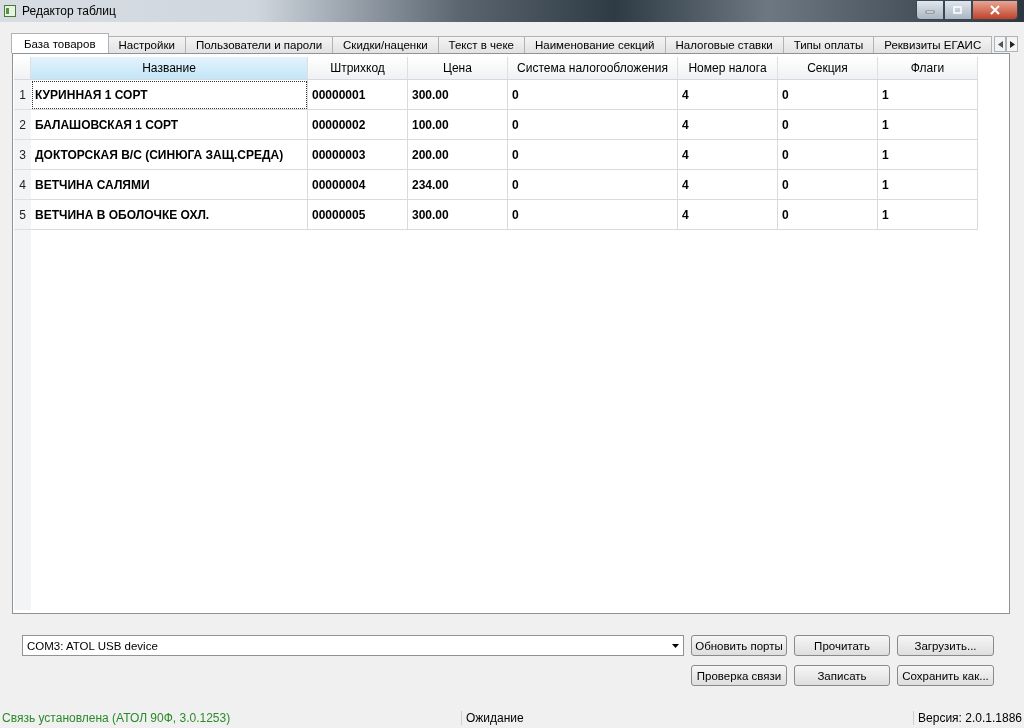 Image resolution: width=1024 pixels, height=728 pixels. I want to click on table-cell: 00000004, so click(358, 185).